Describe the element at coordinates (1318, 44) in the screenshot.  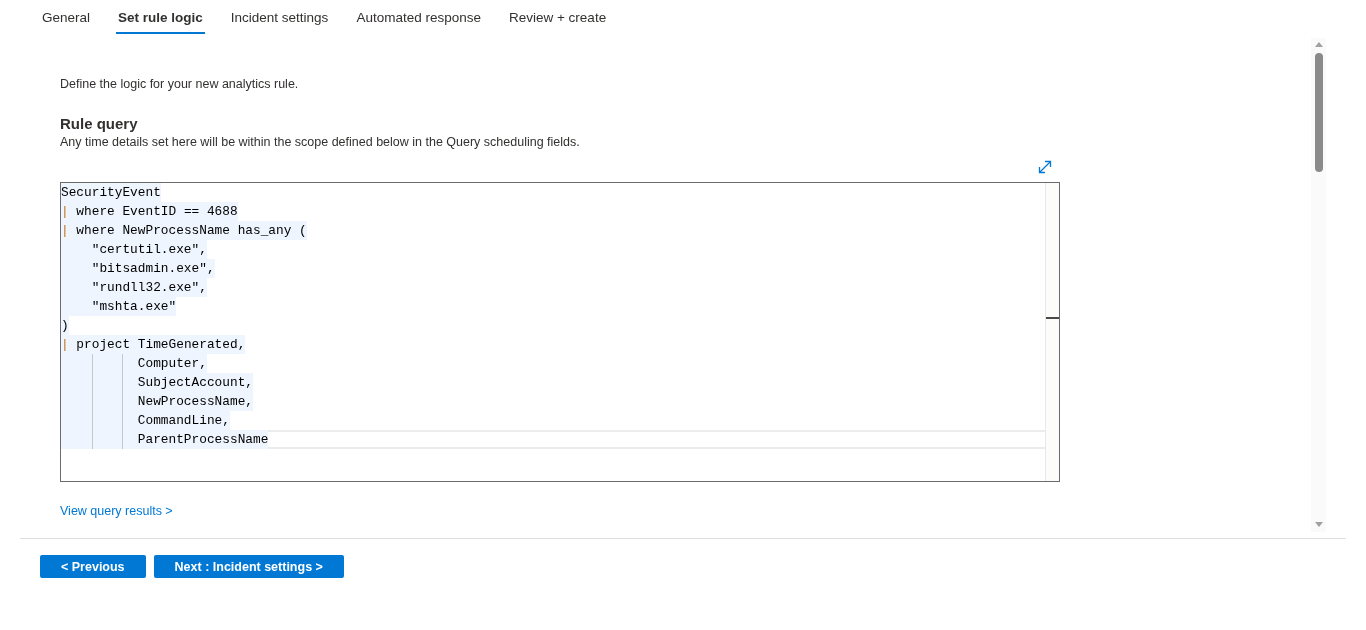
I see `caret-up-icon` at that location.